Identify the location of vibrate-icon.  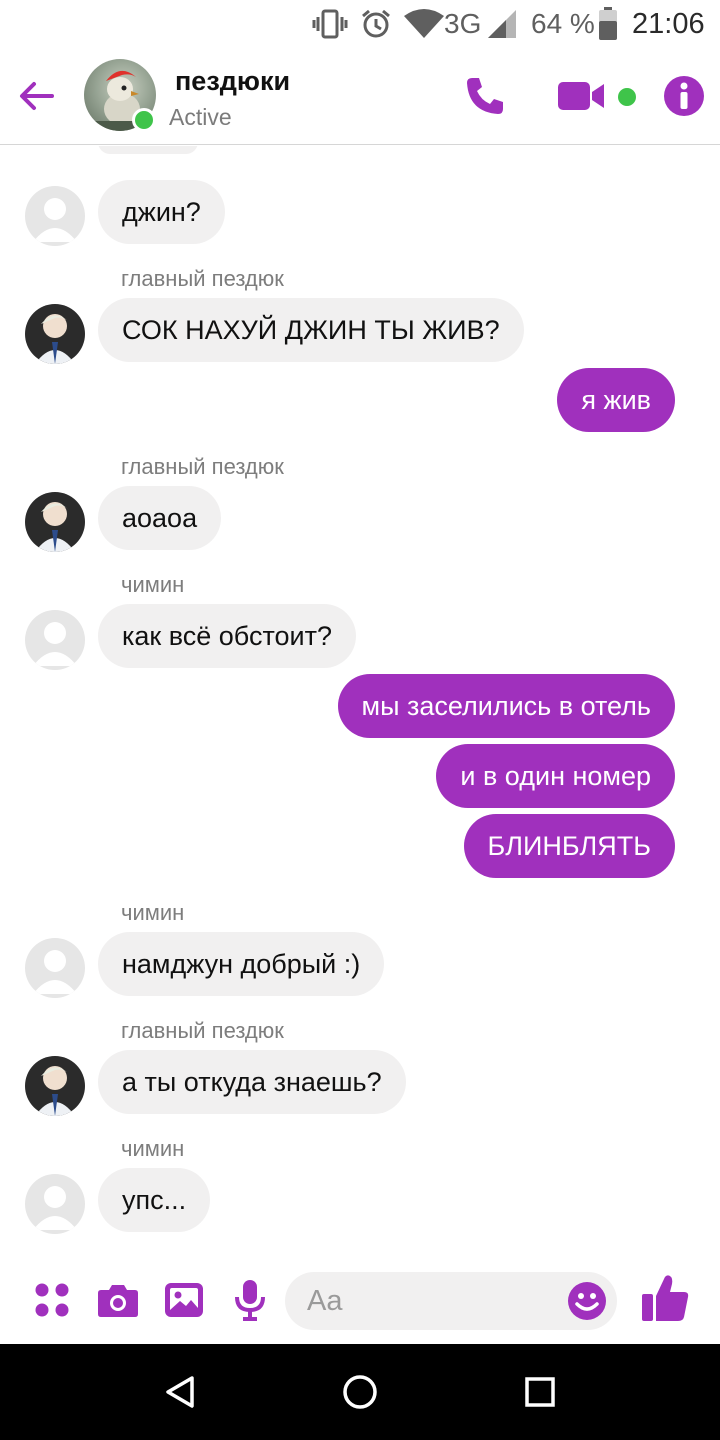
(330, 24).